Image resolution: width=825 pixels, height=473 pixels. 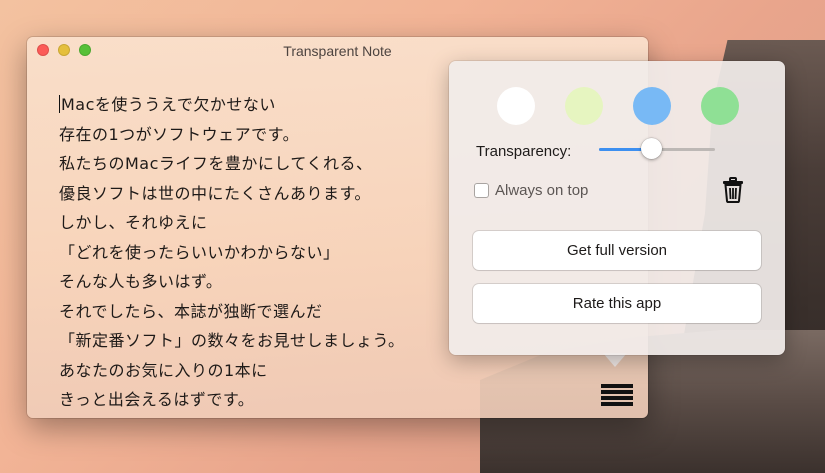 I want to click on note-line: あなたのお気に入りの1本に, so click(x=163, y=370).